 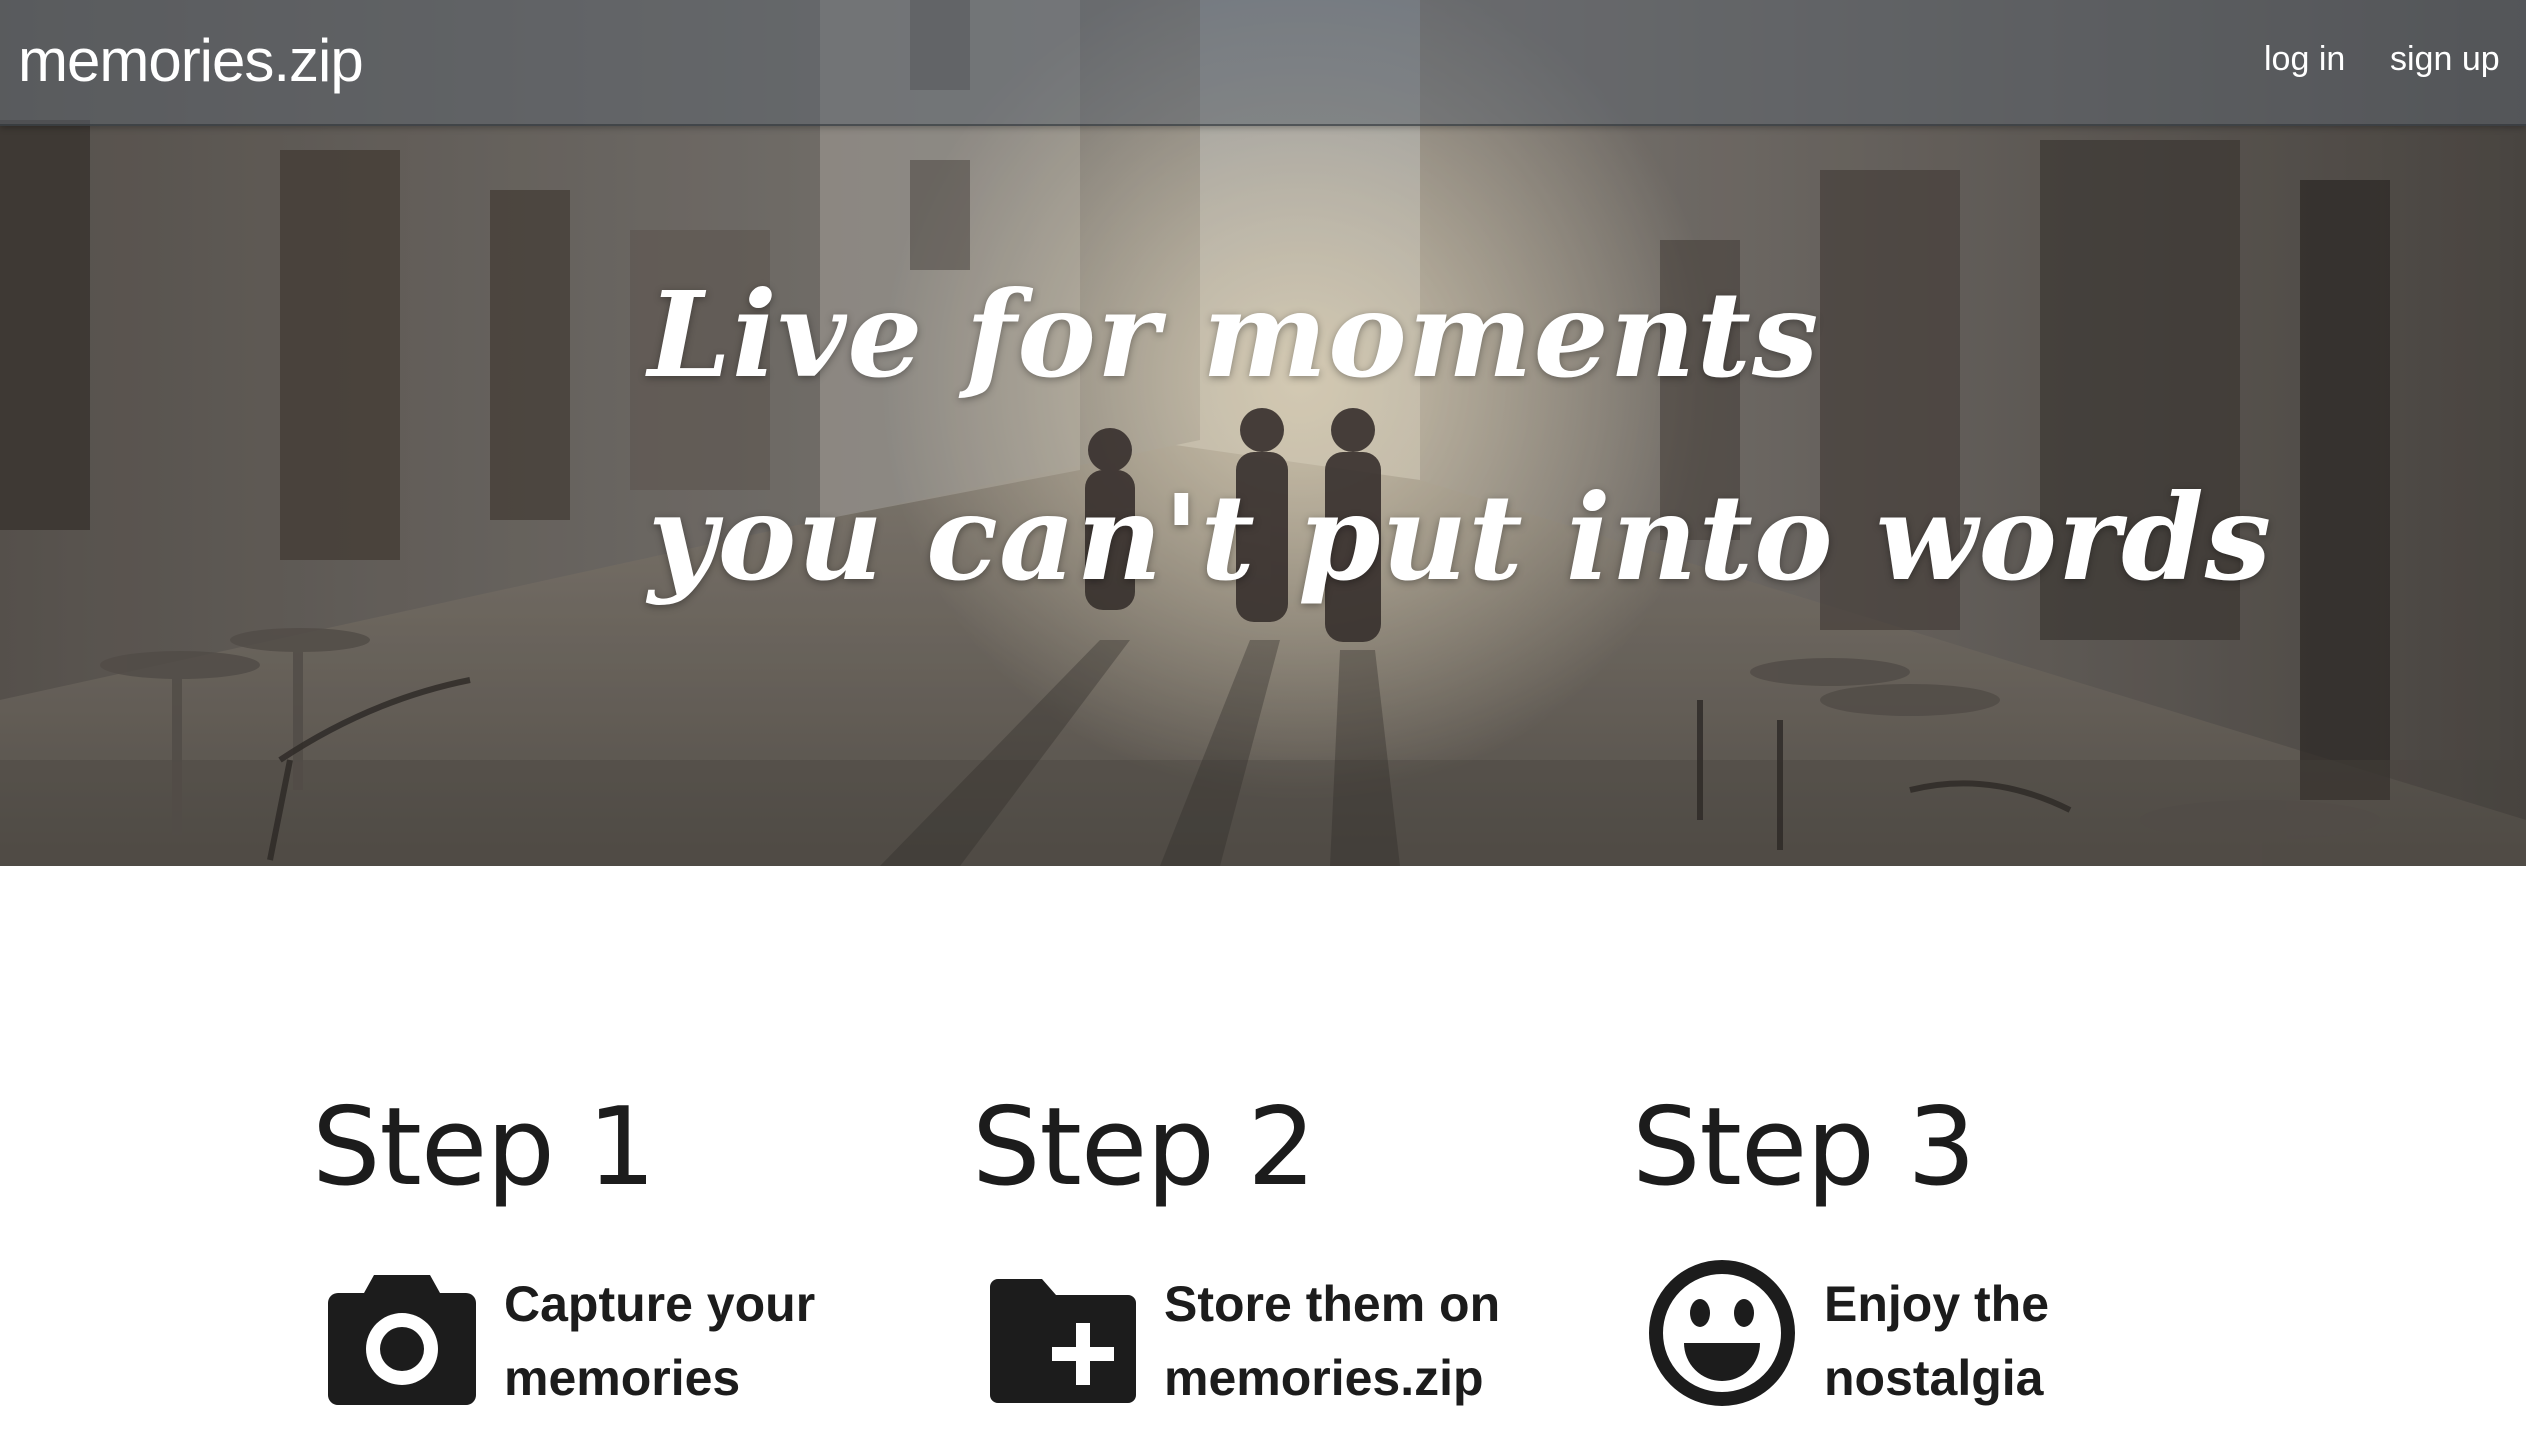 What do you see at coordinates (2304, 59) in the screenshot?
I see `login-link: log in` at bounding box center [2304, 59].